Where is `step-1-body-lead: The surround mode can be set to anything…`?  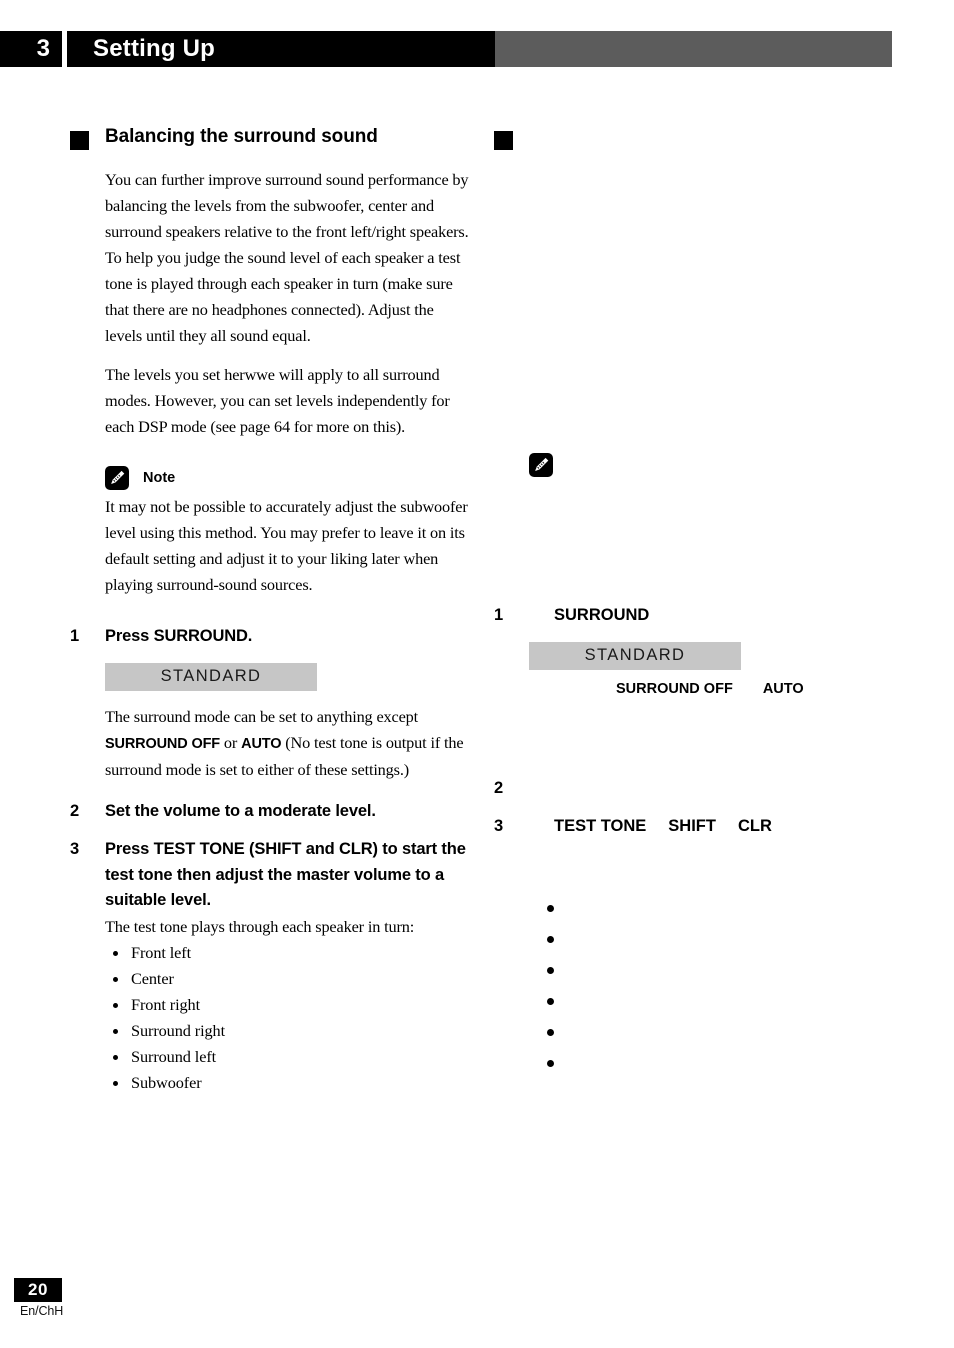 step-1-body-lead: The surround mode can be set to anything… is located at coordinates (262, 716).